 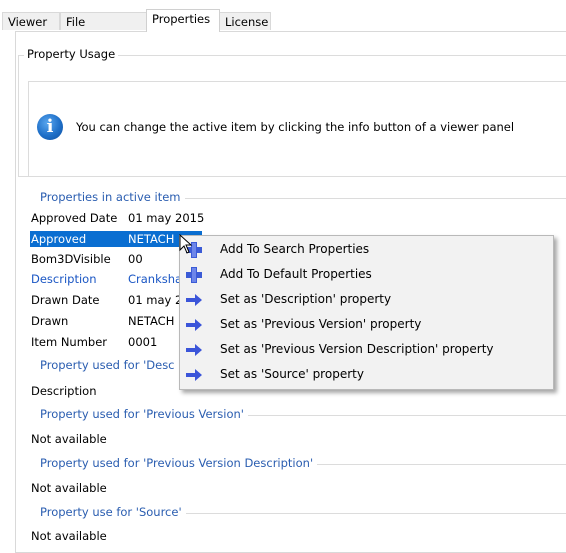 I want to click on prop-value-drawn: NETACH, so click(x=151, y=321).